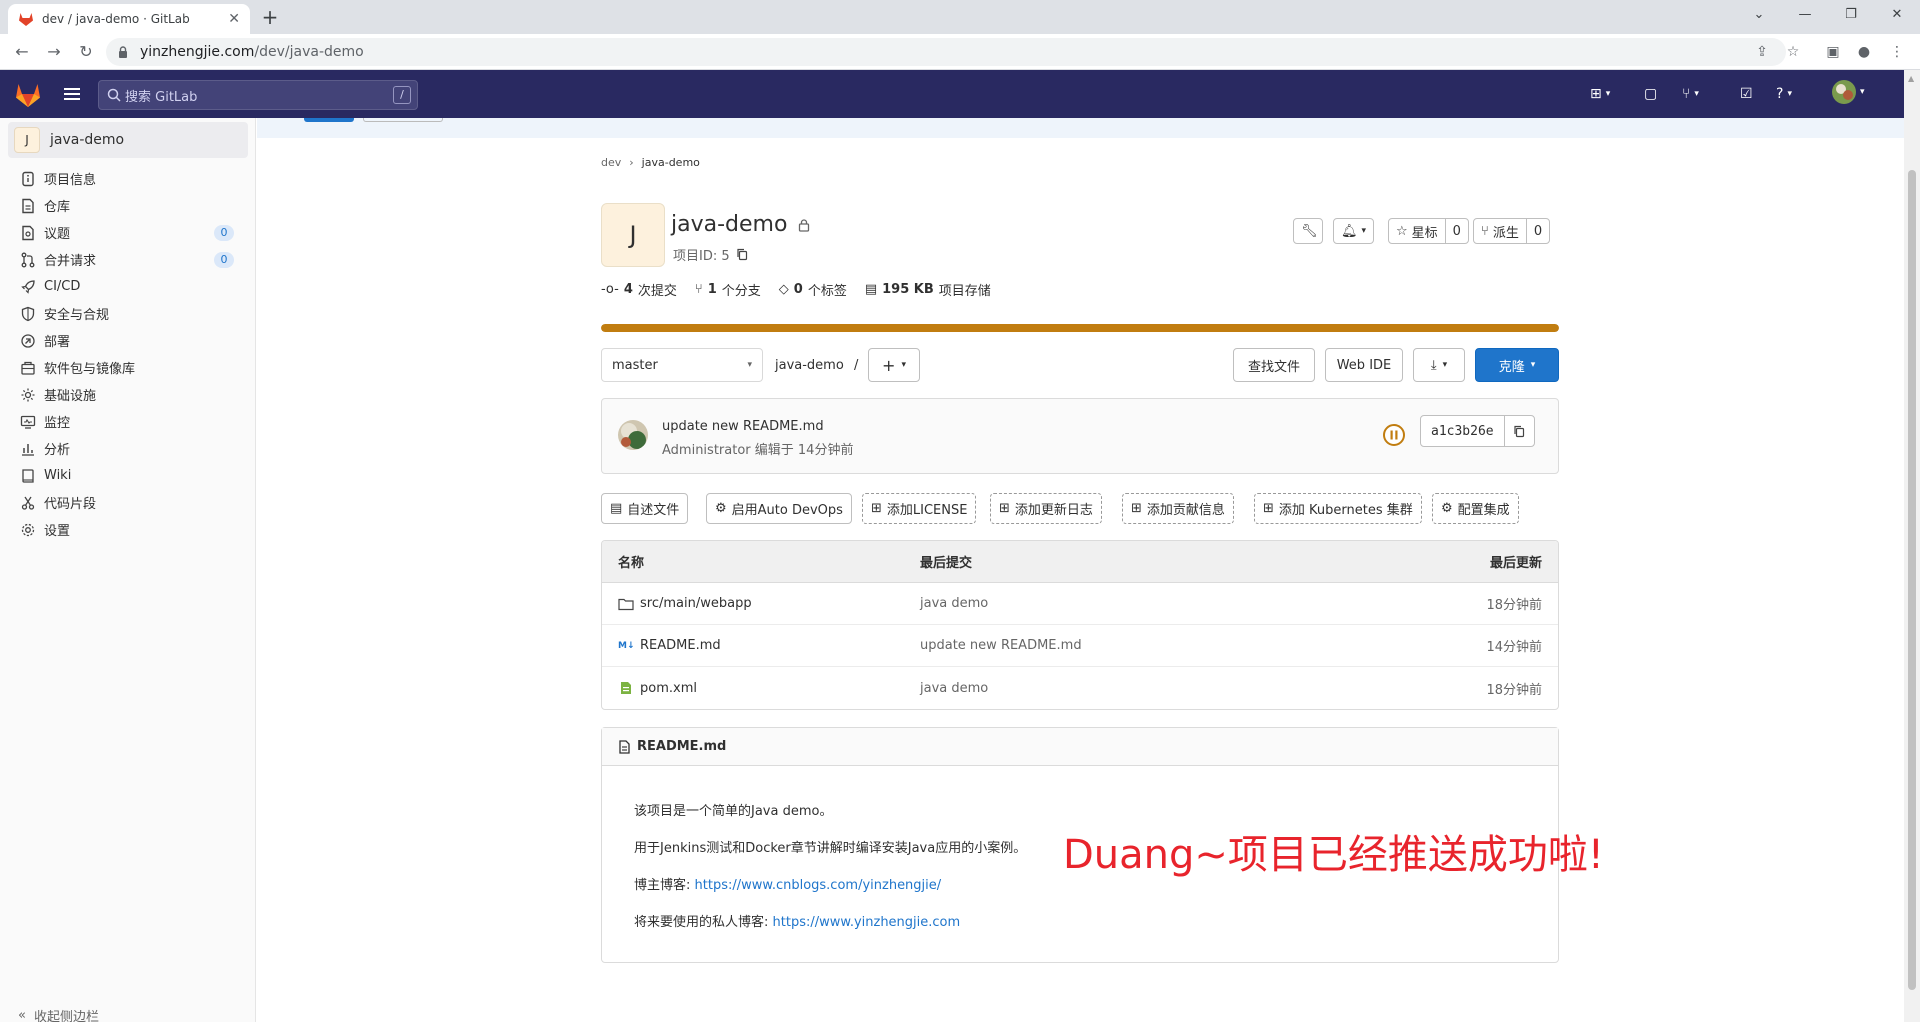  I want to click on side-panel-icon: ▣, so click(1833, 52).